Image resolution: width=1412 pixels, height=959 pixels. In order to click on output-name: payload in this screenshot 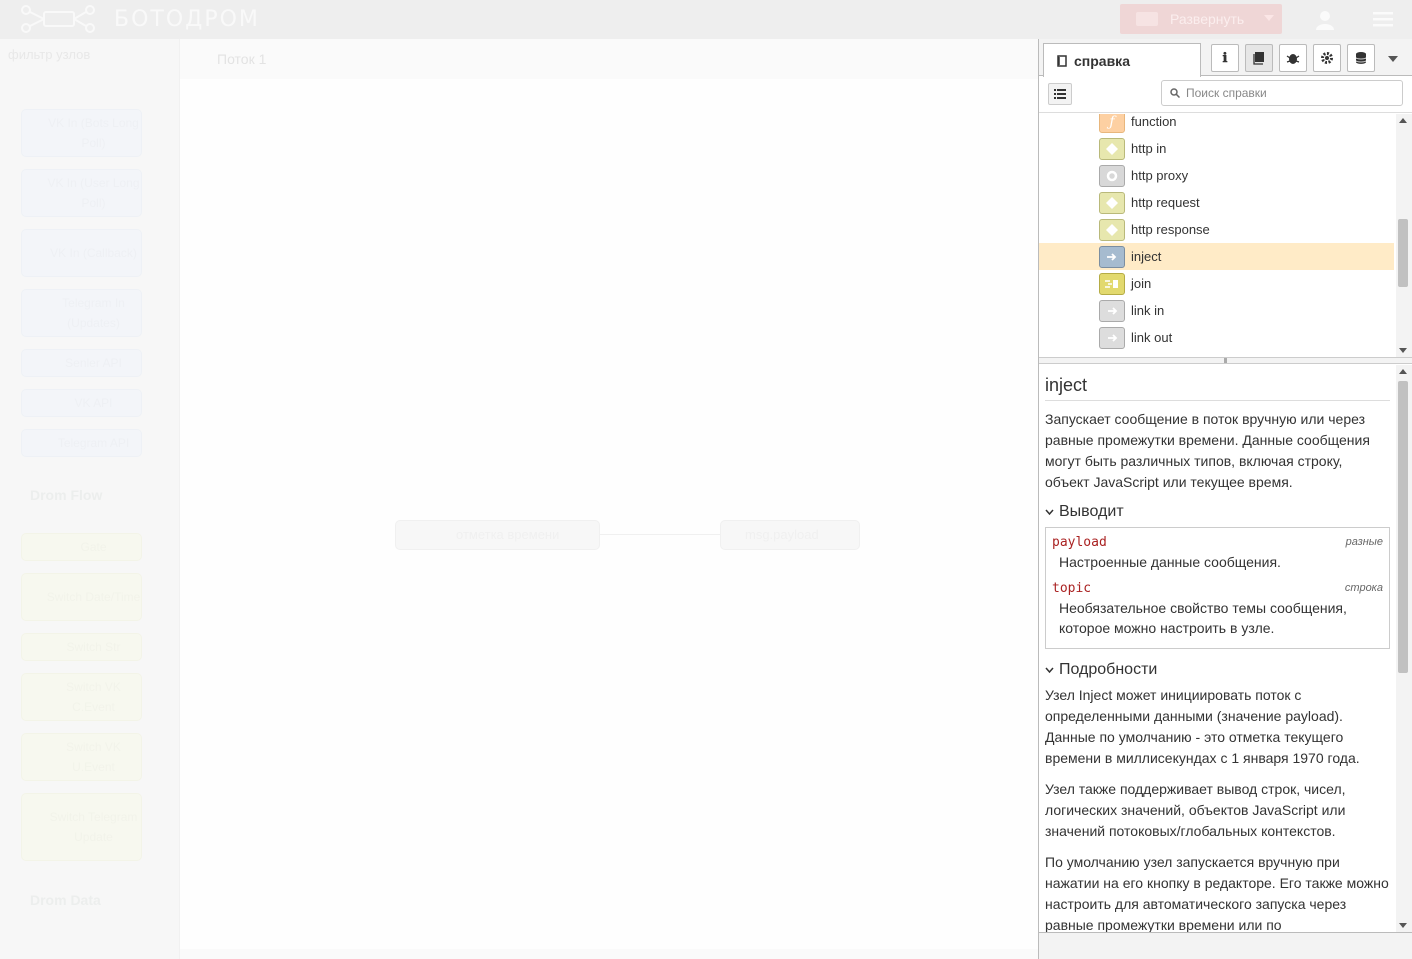, I will do `click(1079, 542)`.